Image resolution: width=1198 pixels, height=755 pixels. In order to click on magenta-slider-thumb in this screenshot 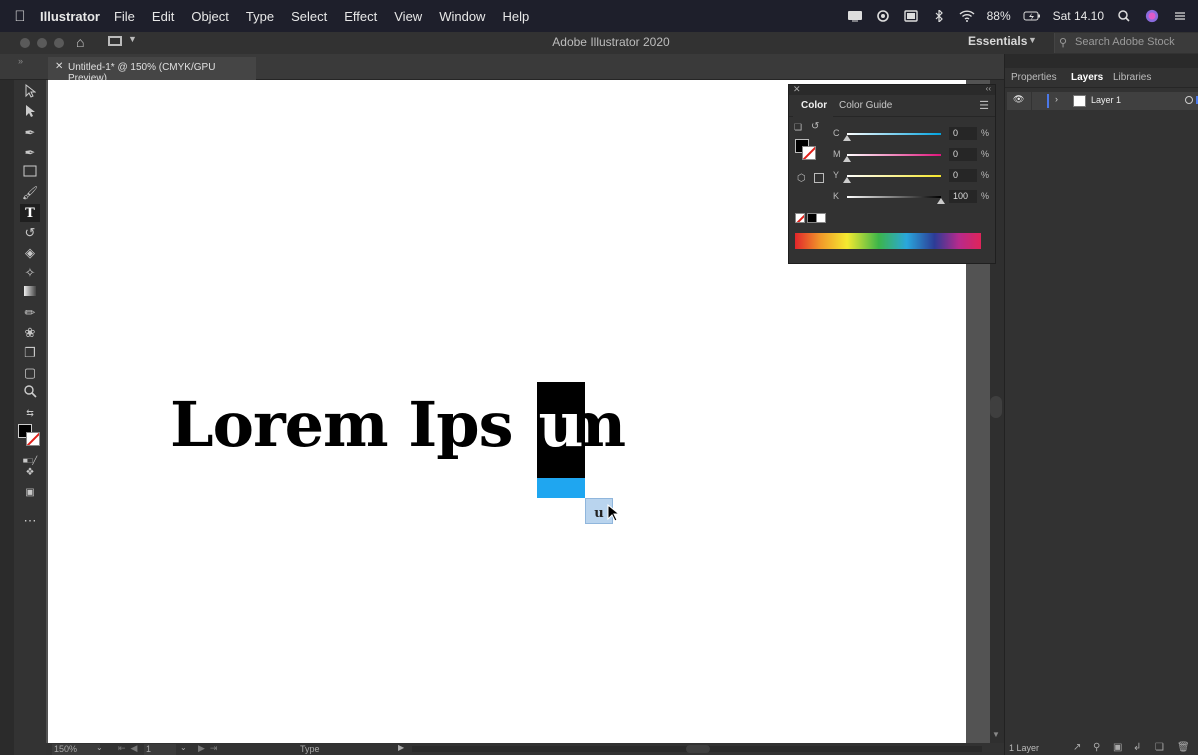, I will do `click(847, 159)`.